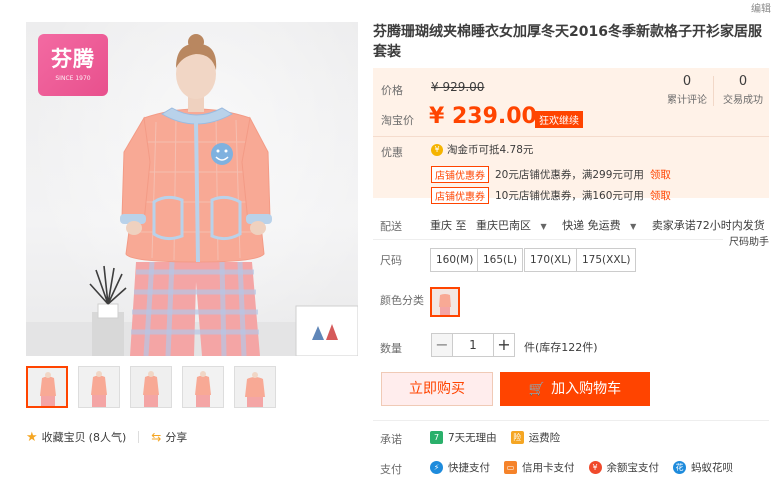 This screenshot has width=779, height=484. Describe the element at coordinates (392, 152) in the screenshot. I see `discount-label: 优惠` at that location.